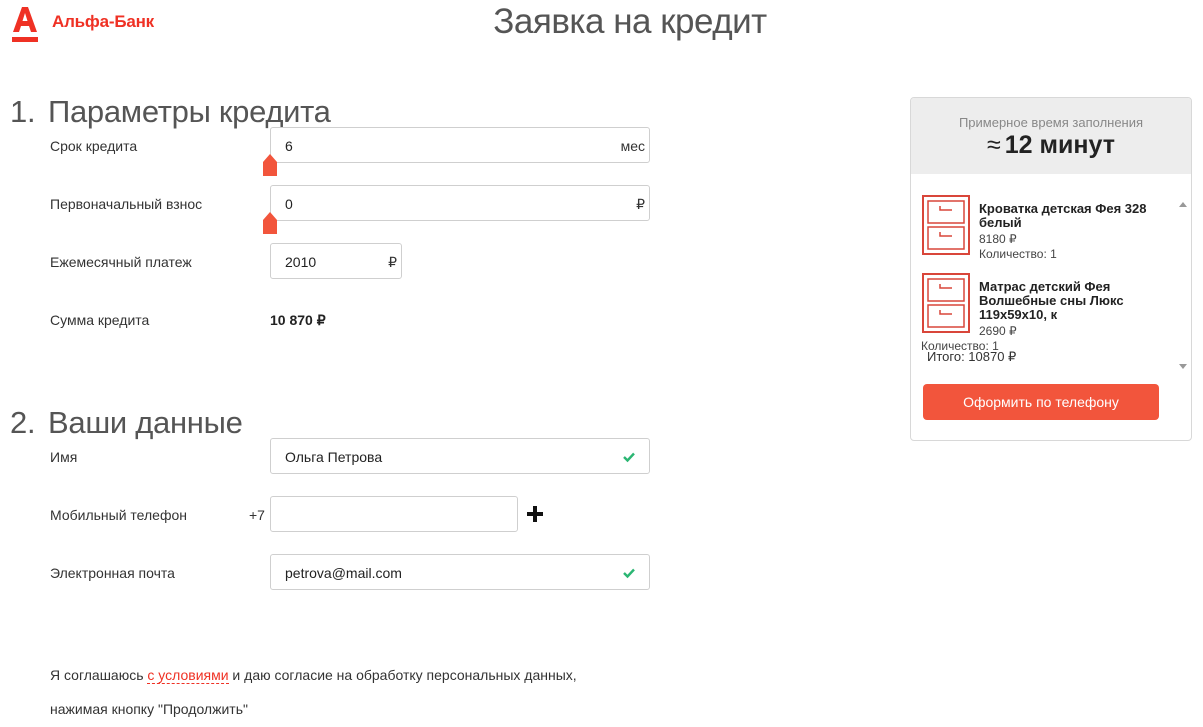 Image resolution: width=1203 pixels, height=727 pixels. What do you see at coordinates (23, 422) in the screenshot?
I see `section-number: 2.` at bounding box center [23, 422].